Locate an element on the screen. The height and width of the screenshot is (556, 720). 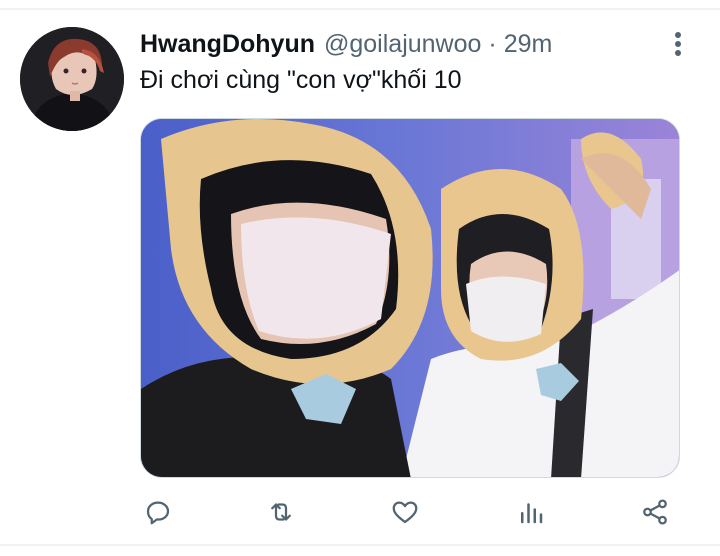
share-button is located at coordinates (655, 512).